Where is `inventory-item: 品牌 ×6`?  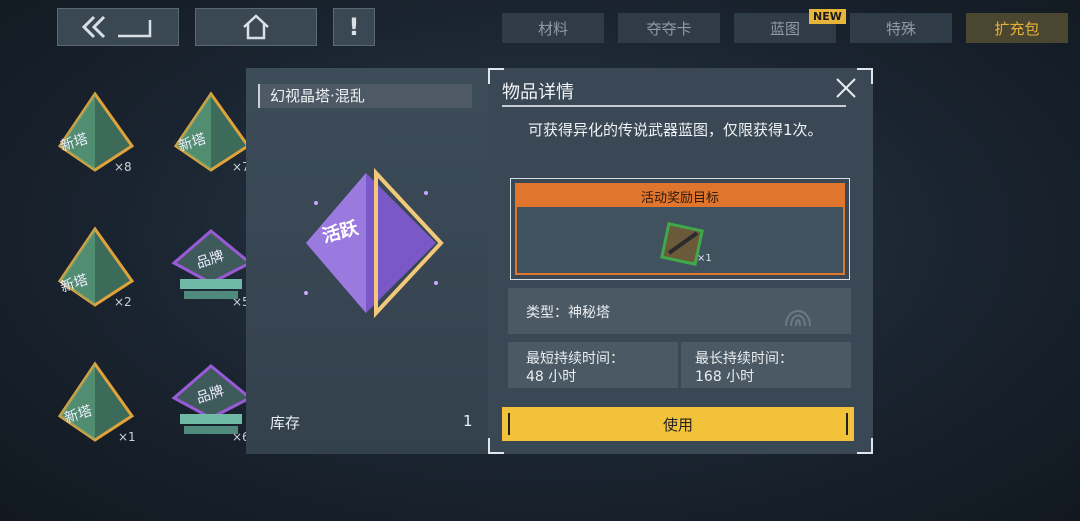
inventory-item: 品牌 ×6 is located at coordinates (211, 403).